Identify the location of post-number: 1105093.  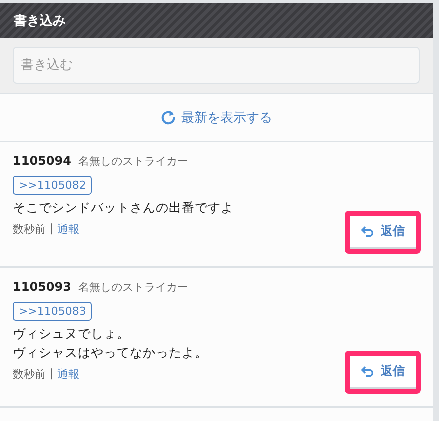
(42, 287).